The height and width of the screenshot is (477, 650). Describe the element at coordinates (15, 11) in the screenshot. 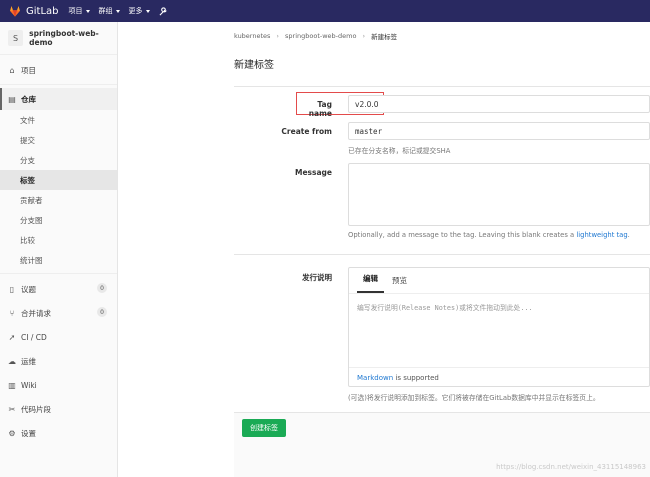

I see `gitlab-fox-icon` at that location.